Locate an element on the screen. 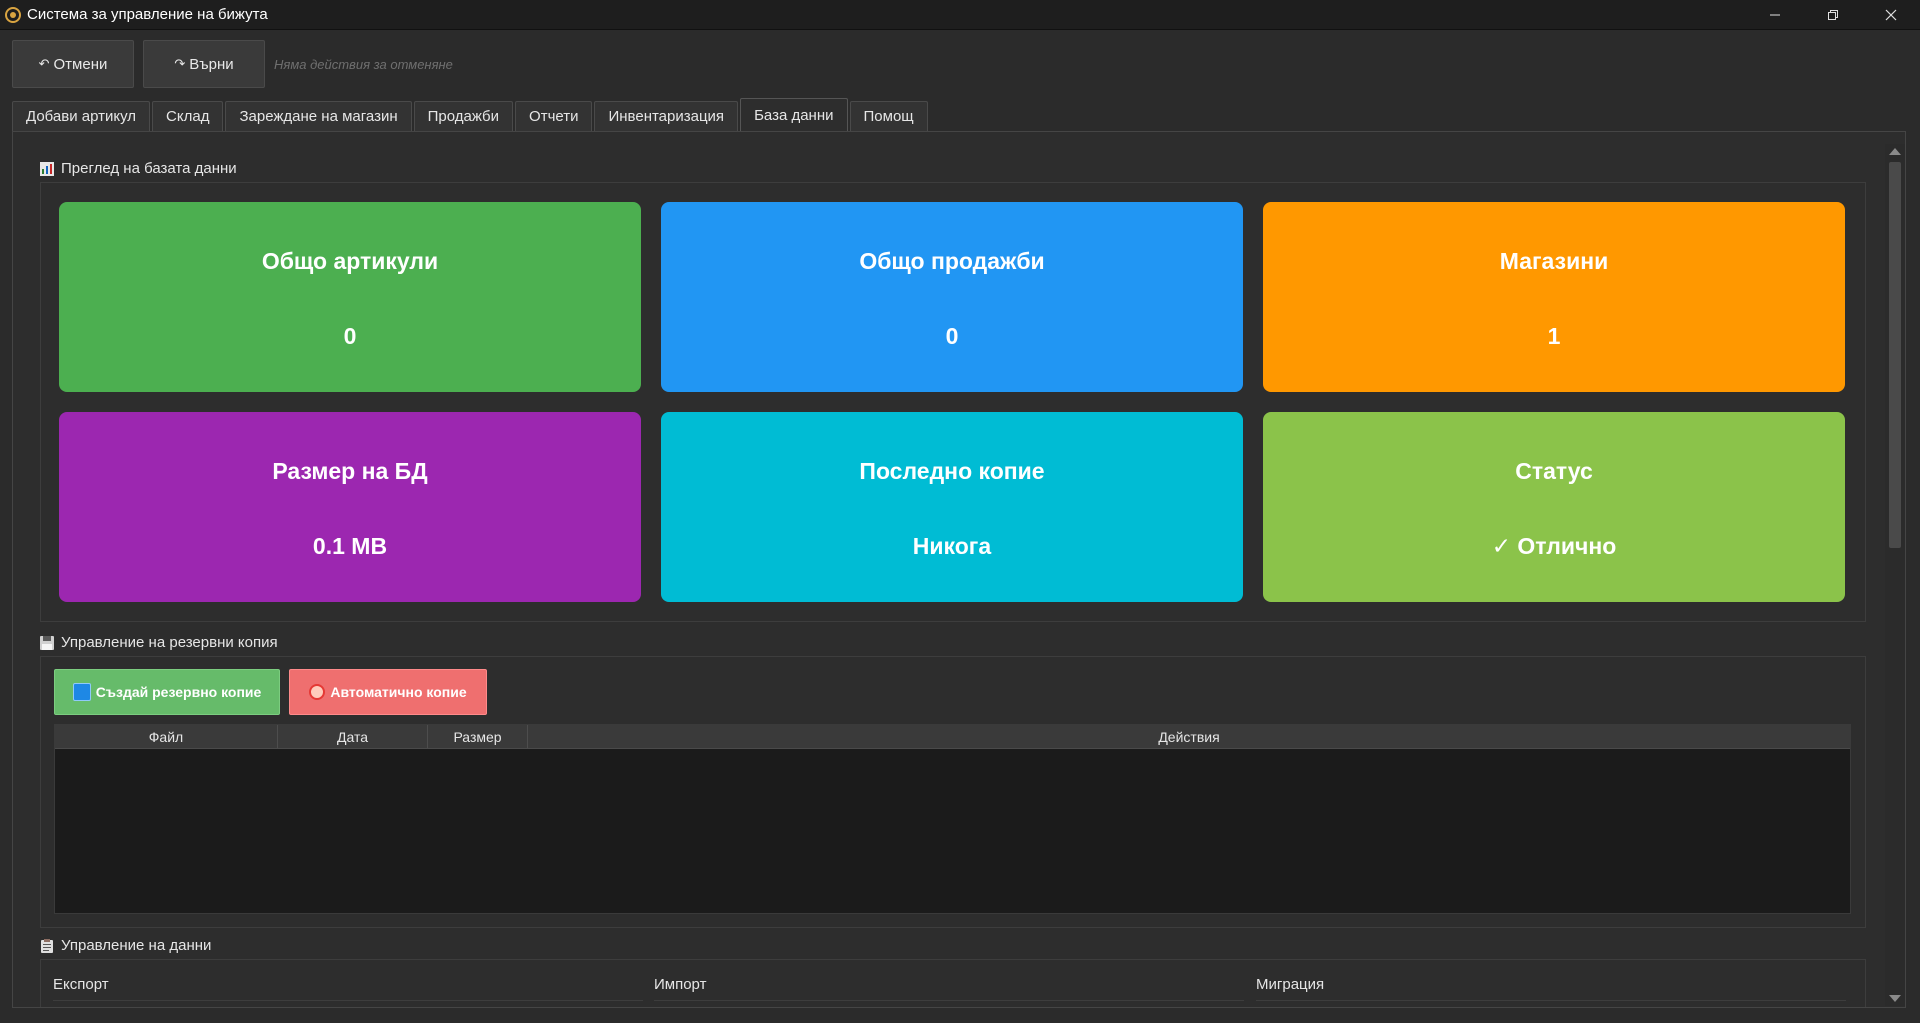  minimize-icon is located at coordinates (1775, 14).